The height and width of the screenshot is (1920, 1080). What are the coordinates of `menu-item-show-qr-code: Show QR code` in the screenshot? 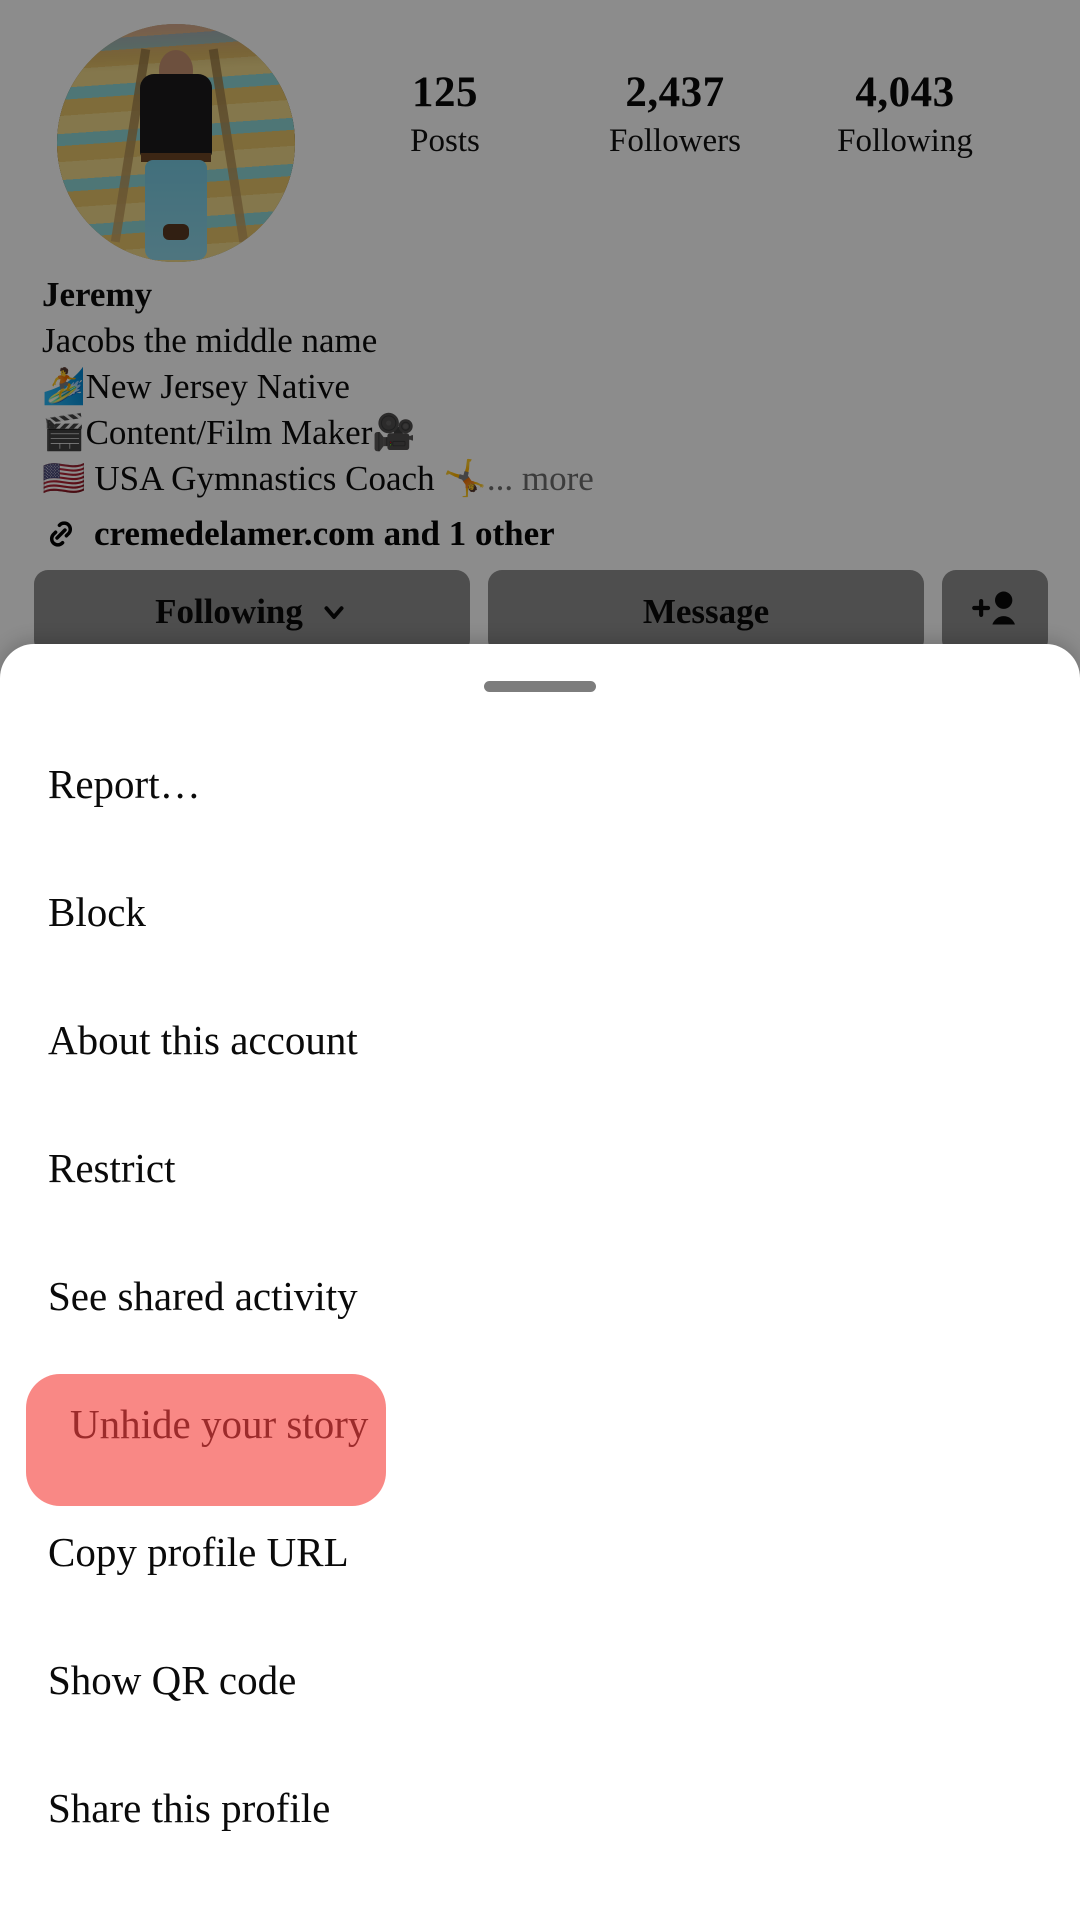 It's located at (540, 1680).